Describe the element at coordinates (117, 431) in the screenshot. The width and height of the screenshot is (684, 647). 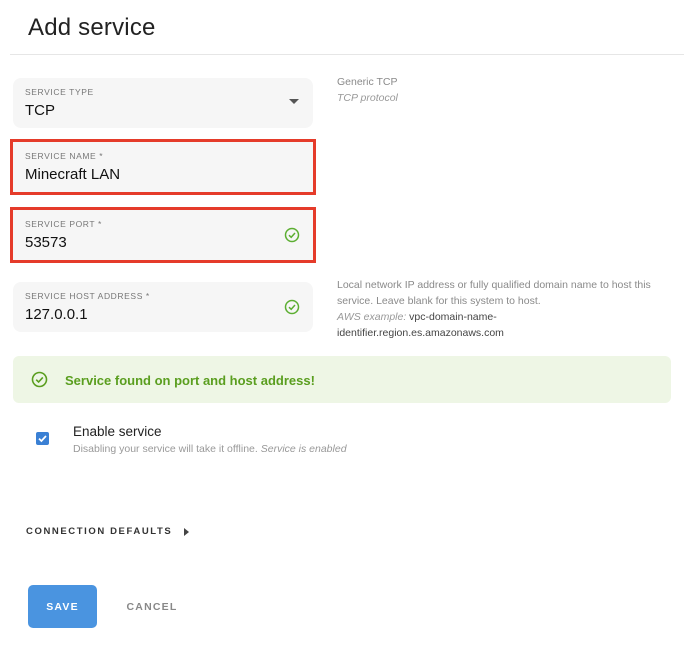
I see `enable-service-label: Enable service` at that location.